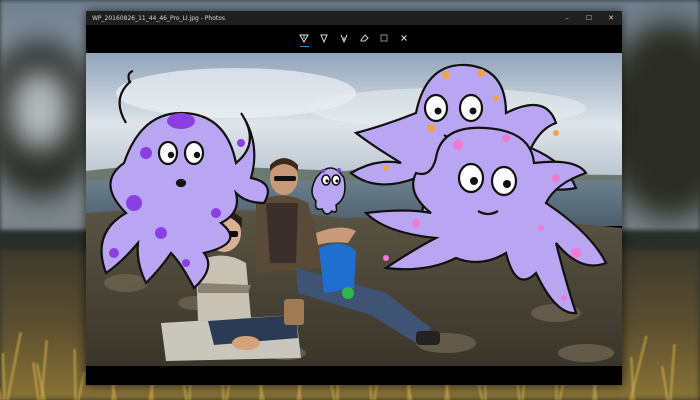 This screenshot has width=700, height=400. Describe the element at coordinates (348, 293) in the screenshot. I see `green-bottle` at that location.